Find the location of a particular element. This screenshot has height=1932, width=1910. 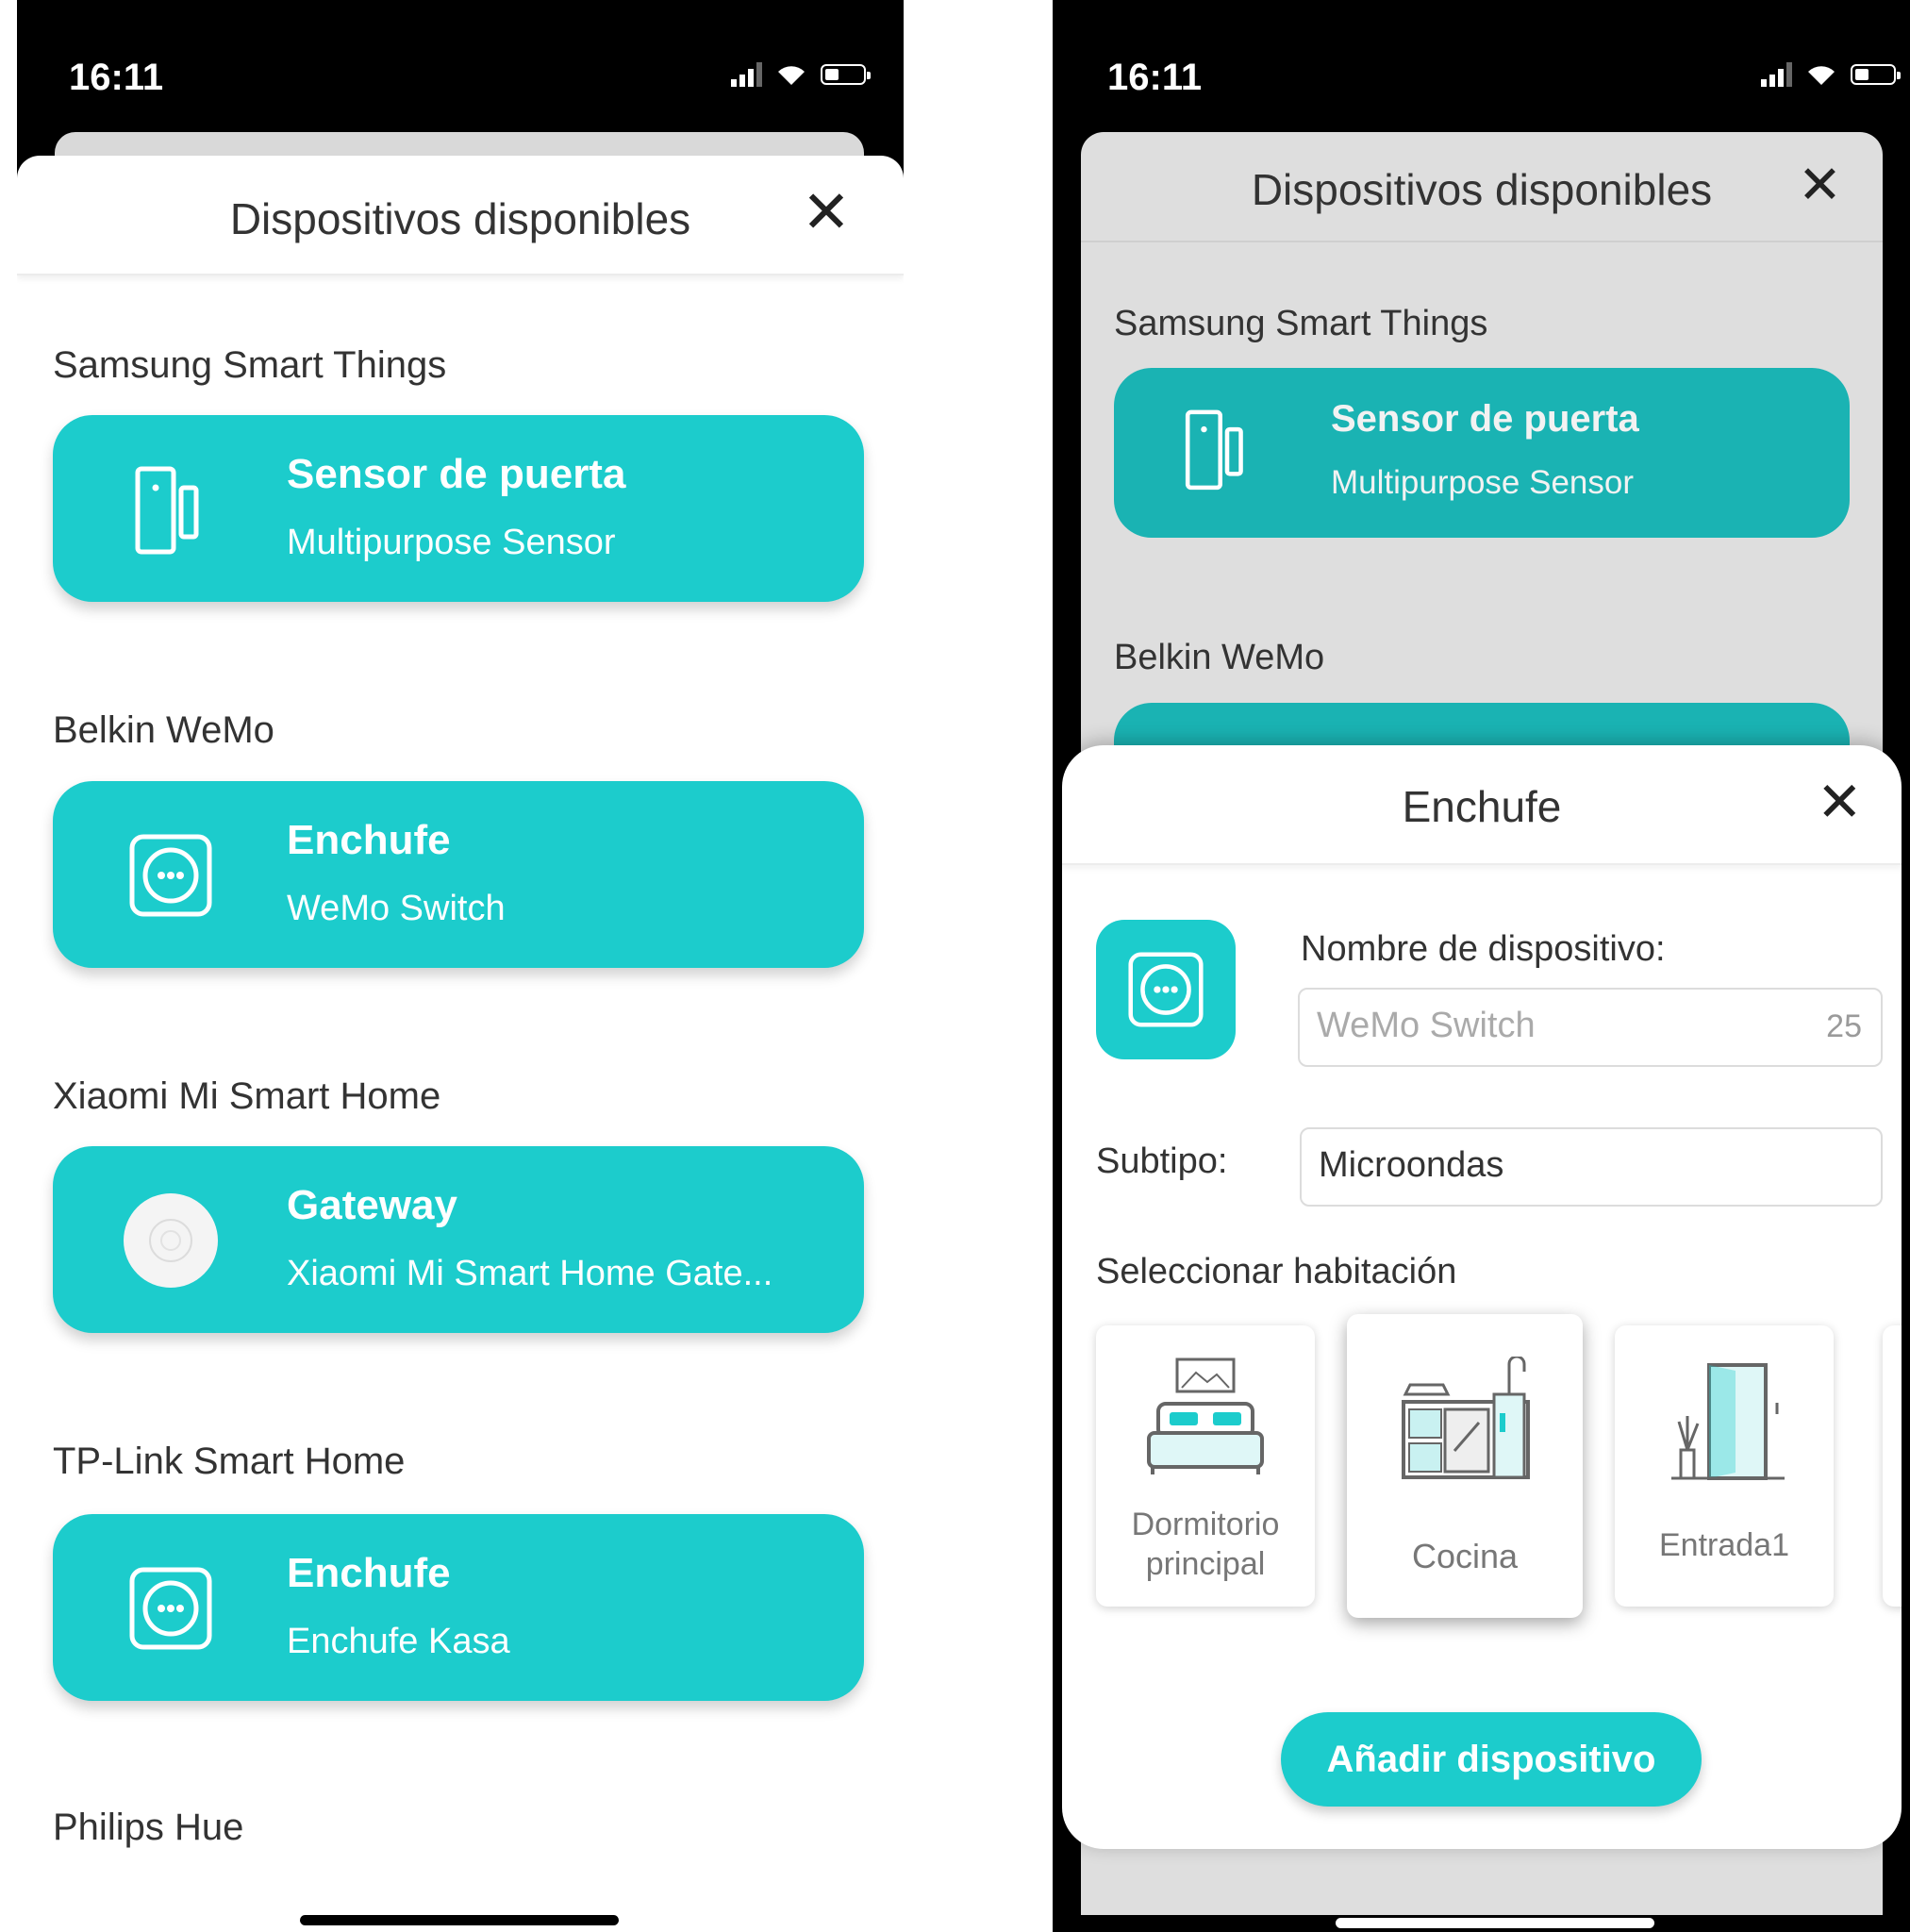

device-card-kasa-plug: Enchufe Enchufe Kasa is located at coordinates (458, 1608).